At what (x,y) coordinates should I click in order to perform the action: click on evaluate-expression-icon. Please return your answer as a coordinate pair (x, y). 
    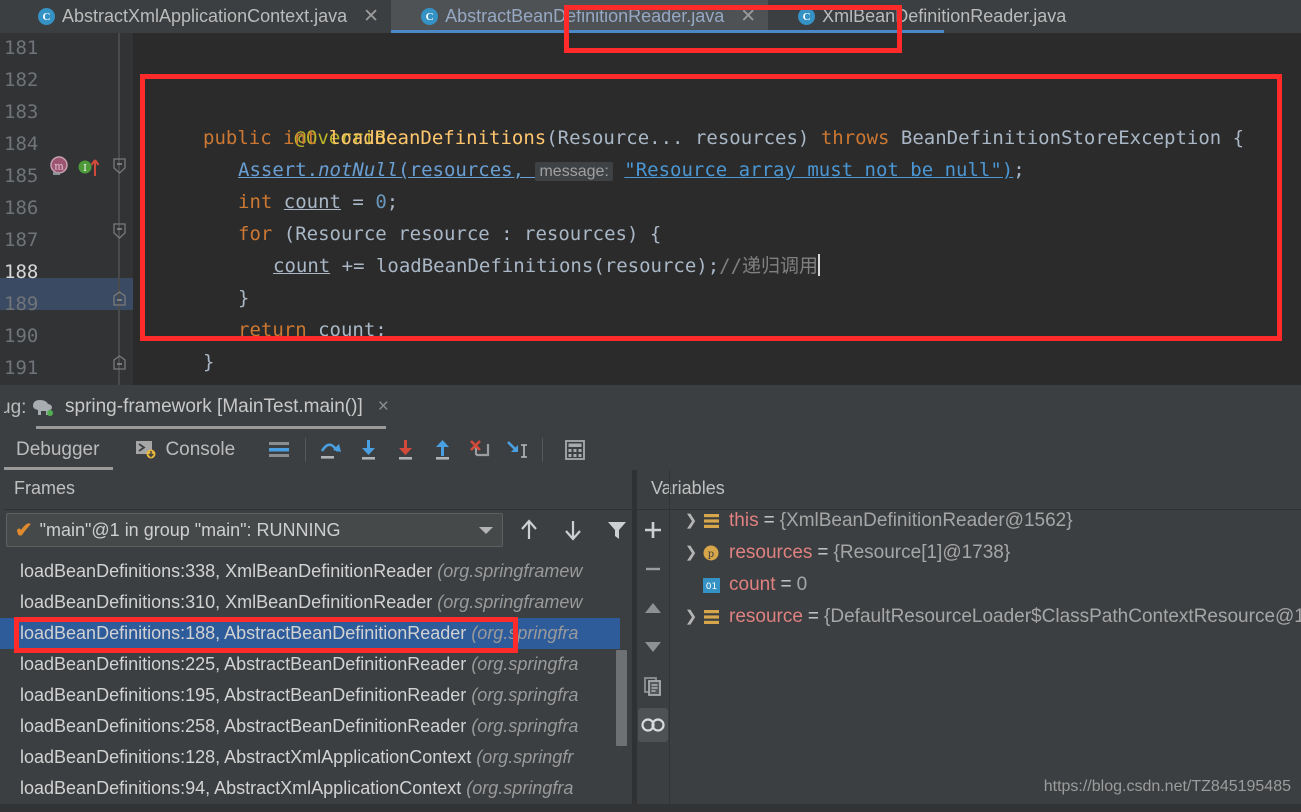
    Looking at the image, I should click on (574, 449).